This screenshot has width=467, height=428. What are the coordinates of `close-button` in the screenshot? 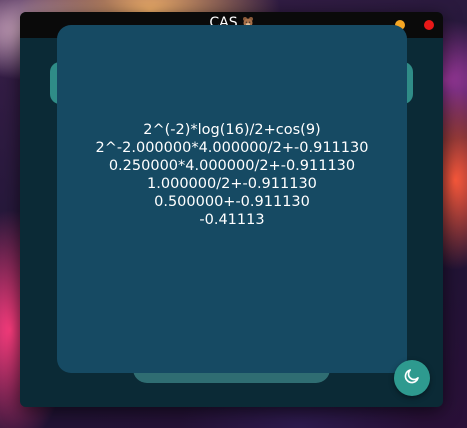 It's located at (429, 25).